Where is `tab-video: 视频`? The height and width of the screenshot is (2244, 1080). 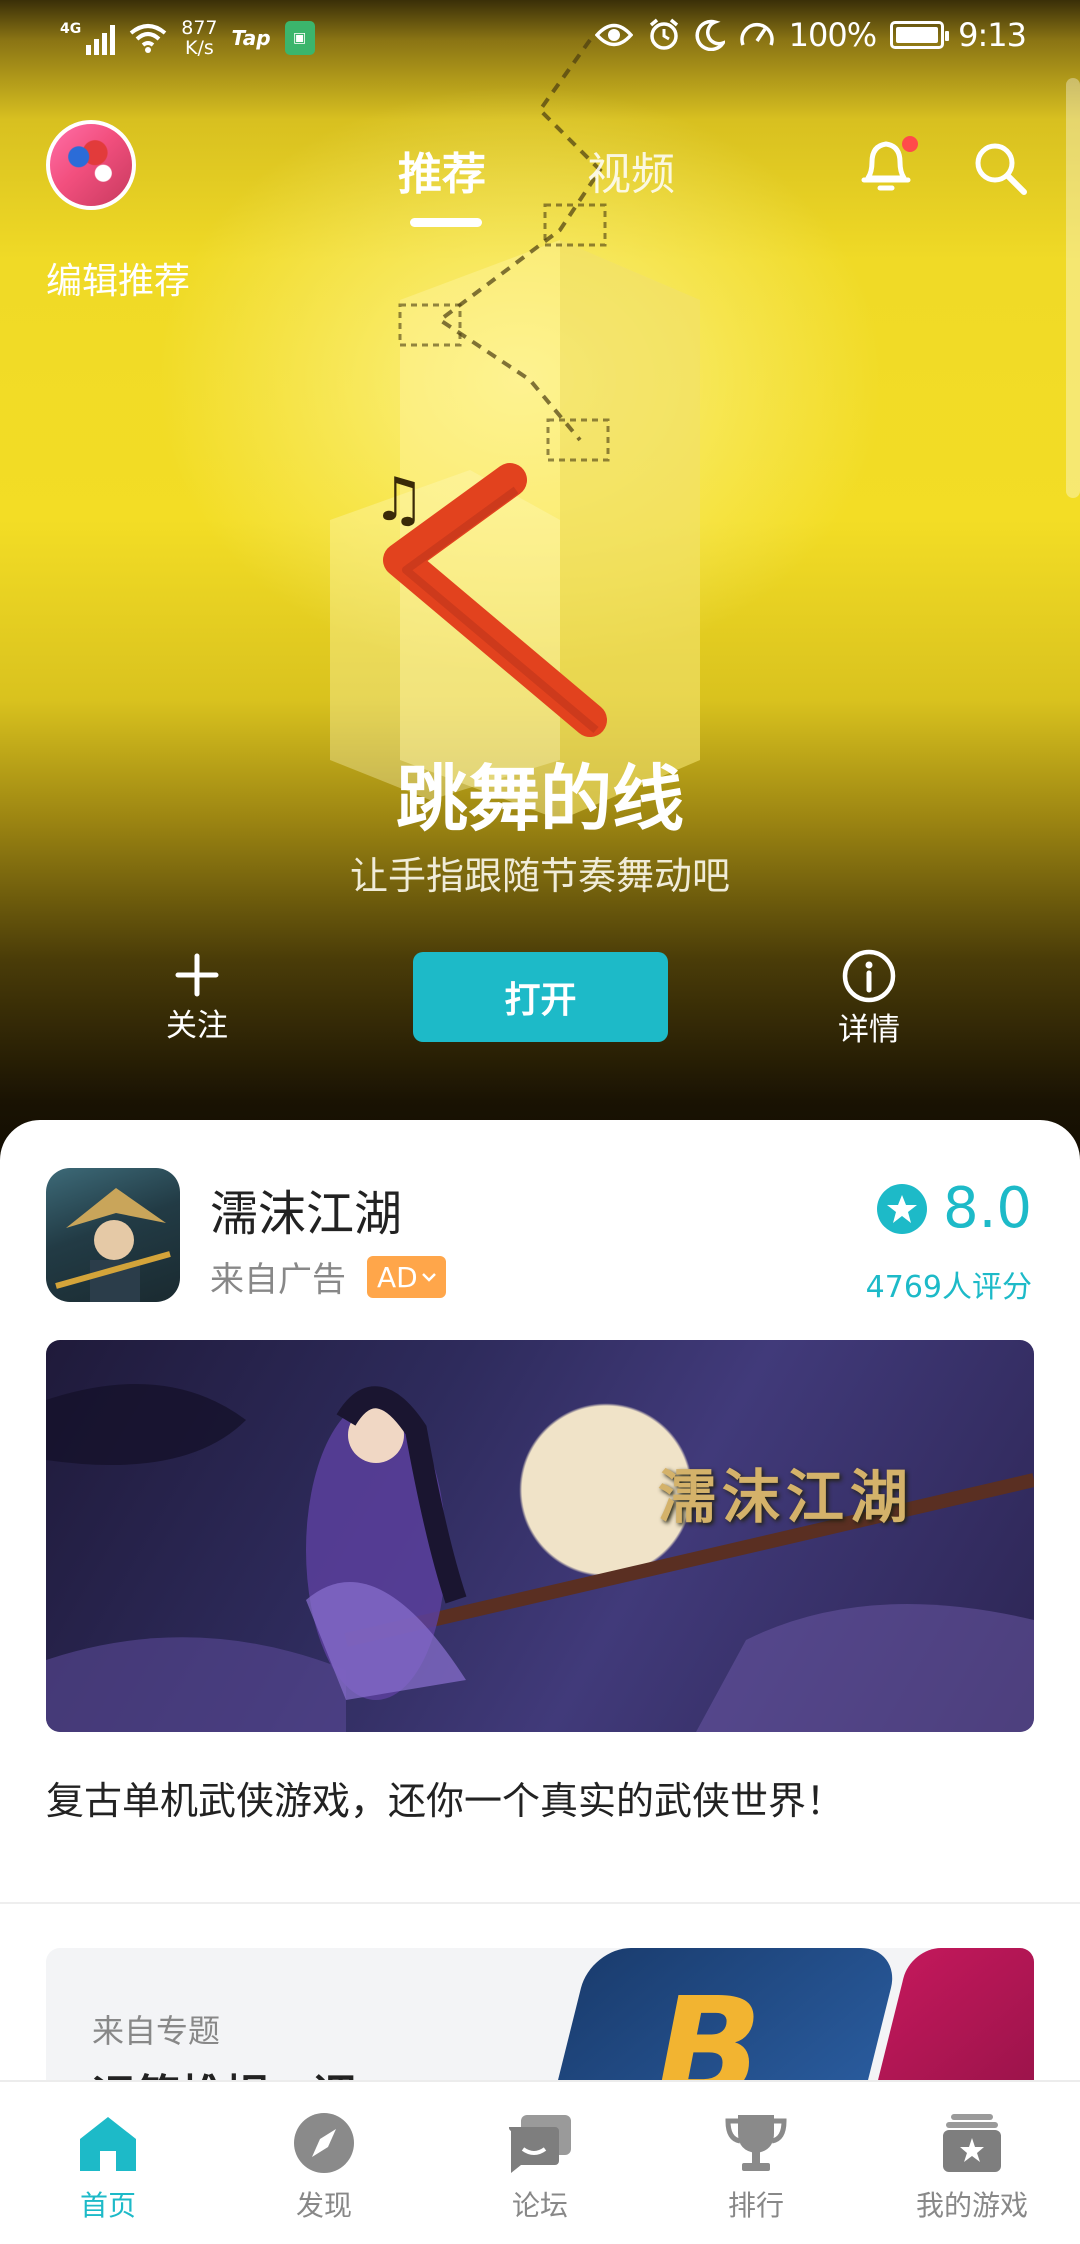 tab-video: 视频 is located at coordinates (631, 170).